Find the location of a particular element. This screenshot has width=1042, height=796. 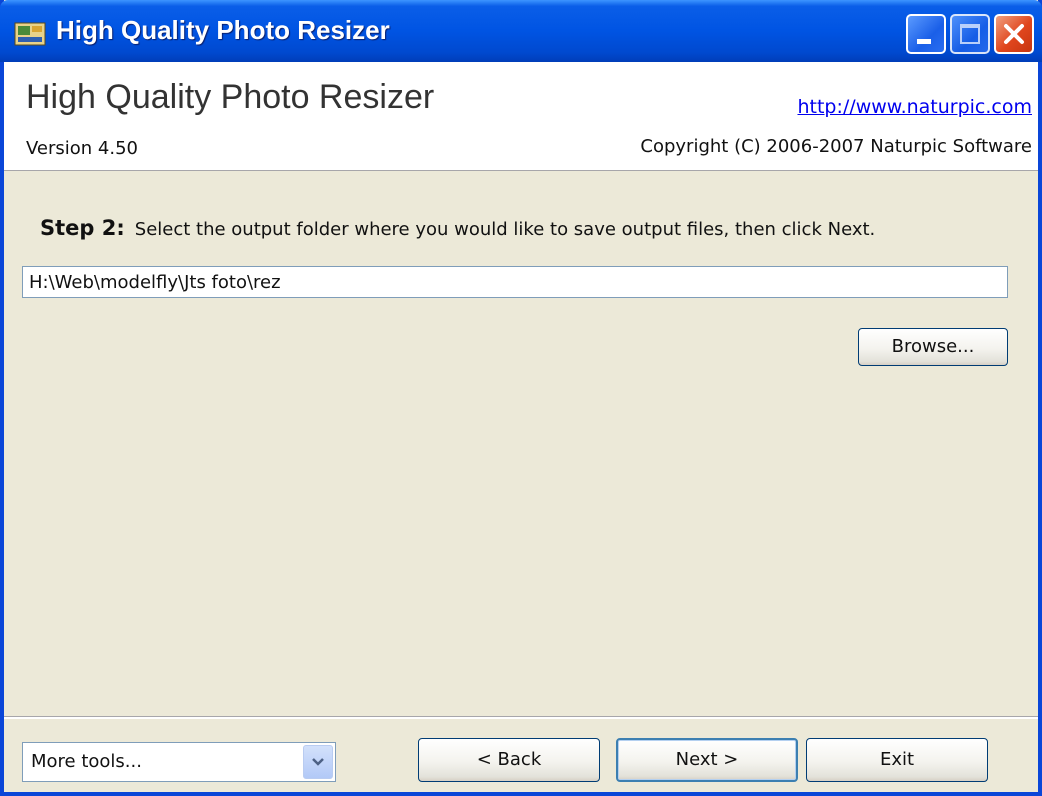

minimize-button is located at coordinates (926, 34).